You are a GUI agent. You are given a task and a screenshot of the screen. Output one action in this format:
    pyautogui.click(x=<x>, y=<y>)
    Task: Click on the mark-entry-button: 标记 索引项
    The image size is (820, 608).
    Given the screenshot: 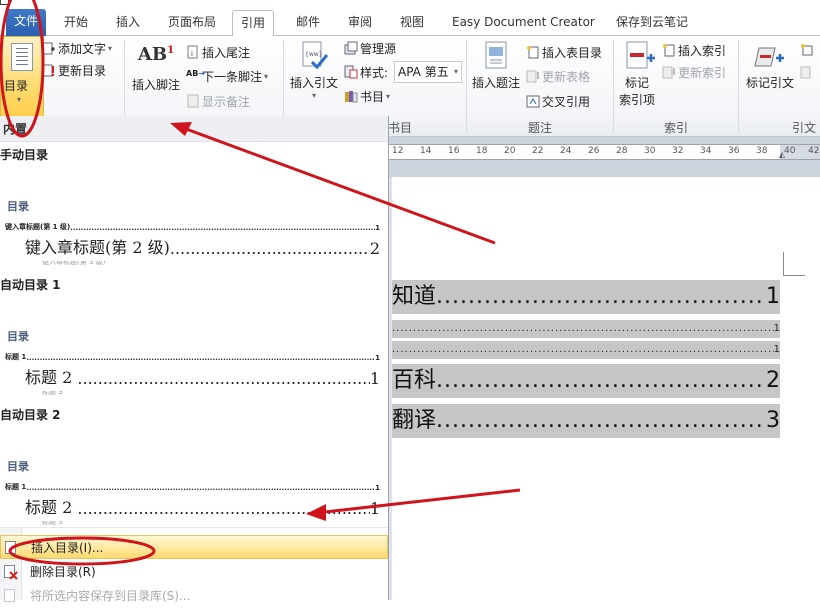 What is the action you would take?
    pyautogui.click(x=637, y=74)
    